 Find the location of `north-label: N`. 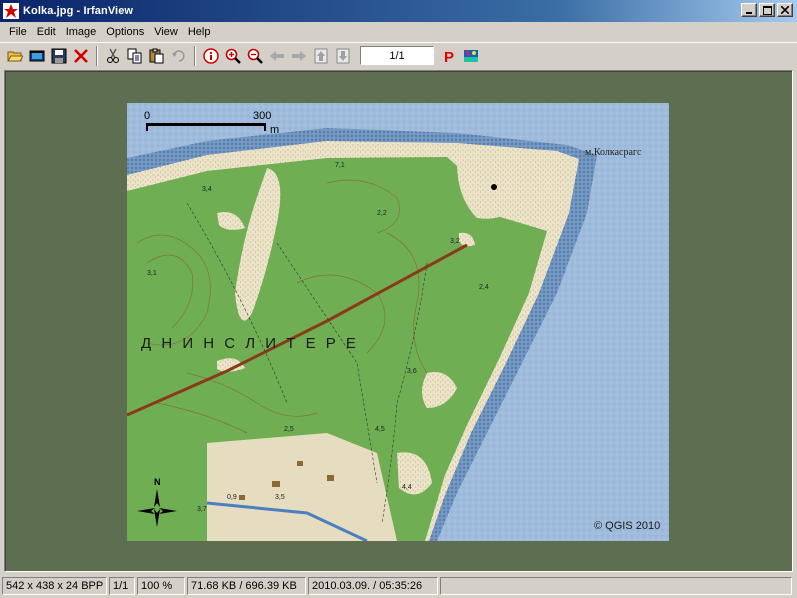

north-label: N is located at coordinates (157, 482).